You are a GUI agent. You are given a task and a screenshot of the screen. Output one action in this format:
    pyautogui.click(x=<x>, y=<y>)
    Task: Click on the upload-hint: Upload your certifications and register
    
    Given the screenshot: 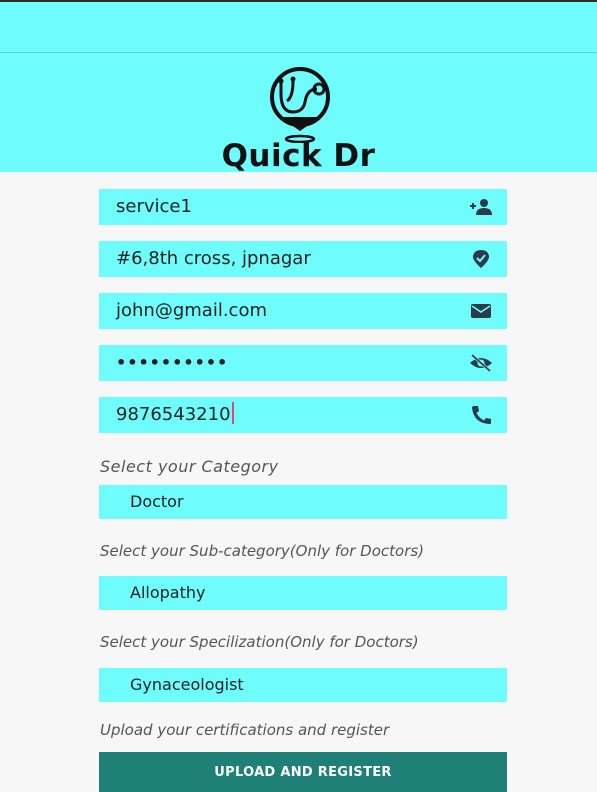 What is the action you would take?
    pyautogui.click(x=245, y=730)
    